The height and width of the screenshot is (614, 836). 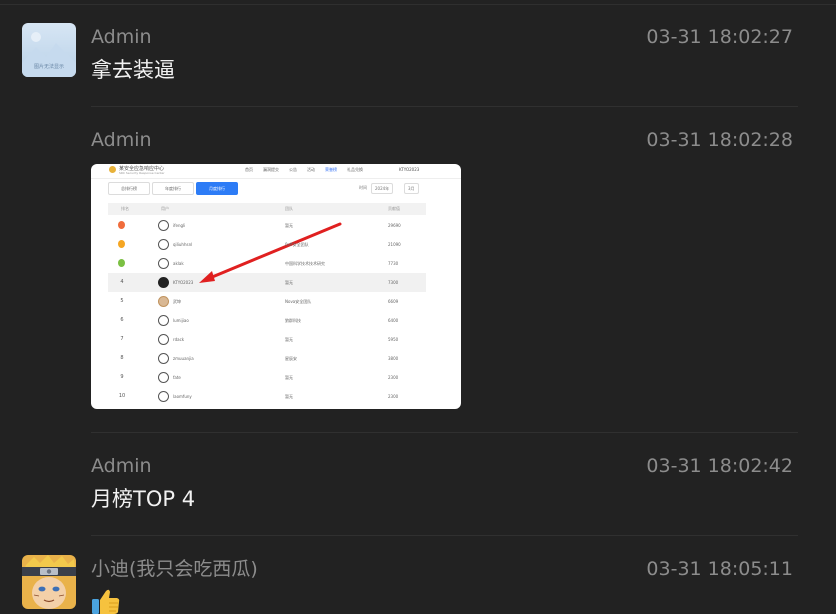 What do you see at coordinates (393, 339) in the screenshot?
I see `score-value: 5950` at bounding box center [393, 339].